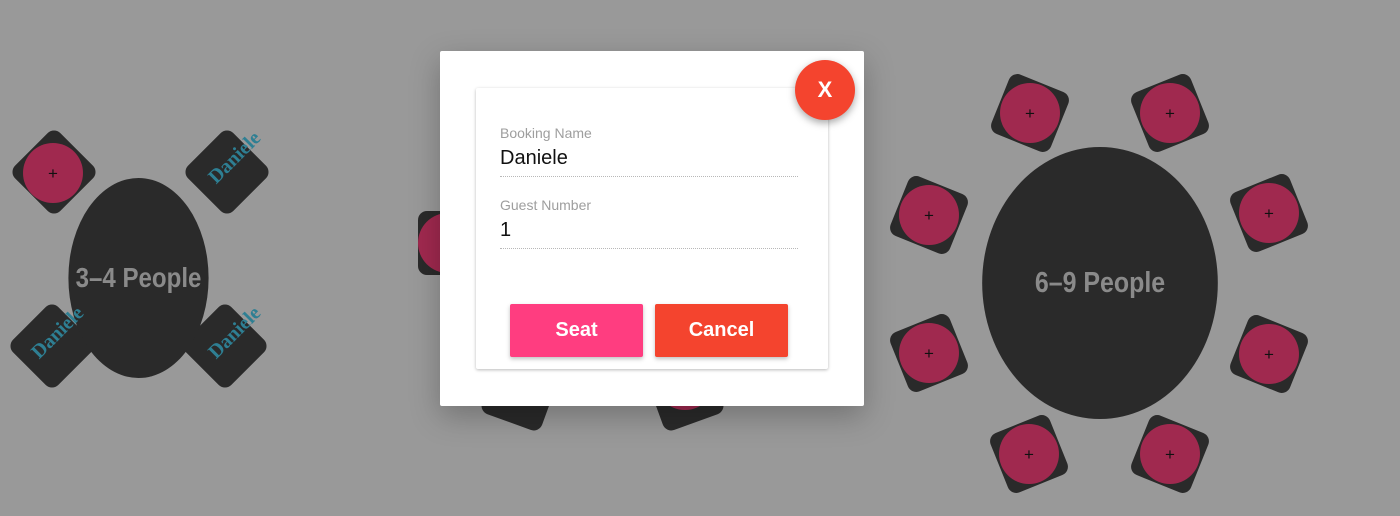 The image size is (1400, 516). I want to click on booking-name-field: Booking Name Daniele, so click(649, 151).